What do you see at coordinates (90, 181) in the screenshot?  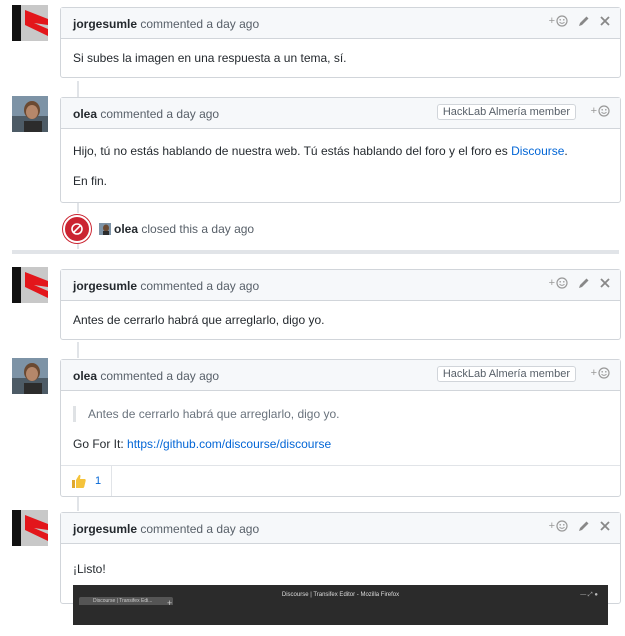 I see `comment-text: En fin.` at bounding box center [90, 181].